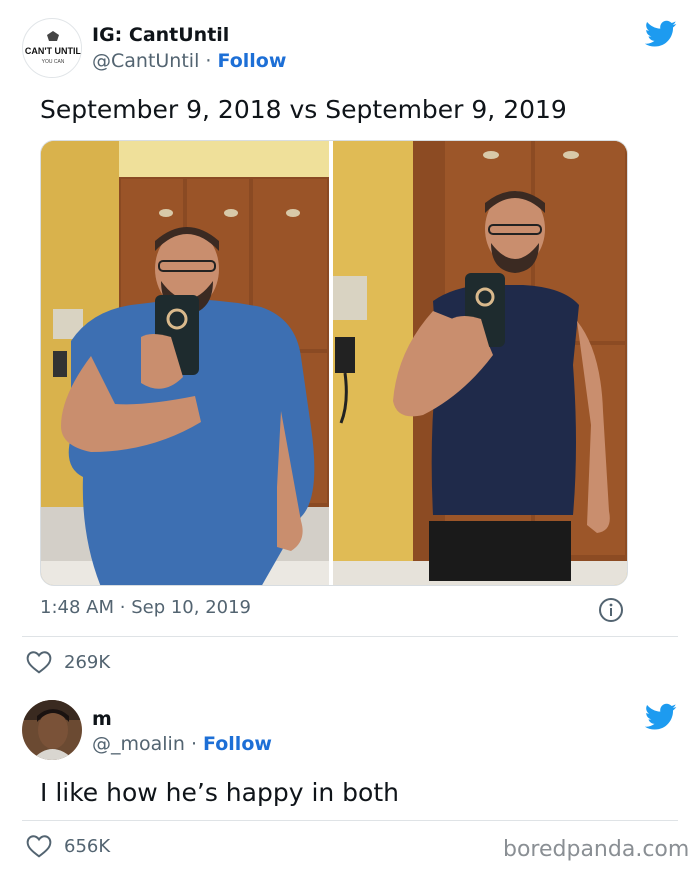  I want to click on follow-button-reply: Follow, so click(237, 744).